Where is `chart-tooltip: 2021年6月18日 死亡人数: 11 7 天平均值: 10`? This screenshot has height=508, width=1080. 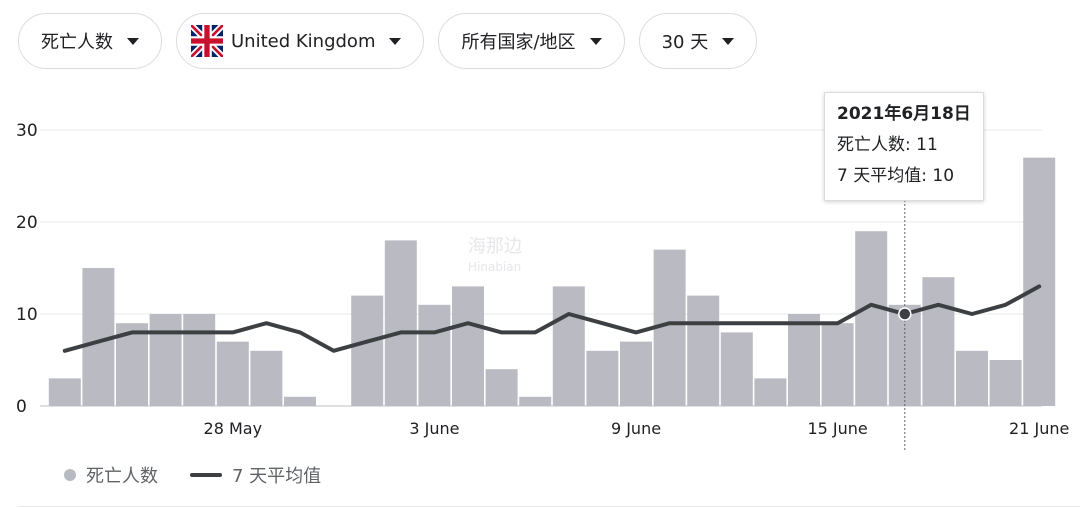 chart-tooltip: 2021年6月18日 死亡人数: 11 7 天平均值: 10 is located at coordinates (904, 146).